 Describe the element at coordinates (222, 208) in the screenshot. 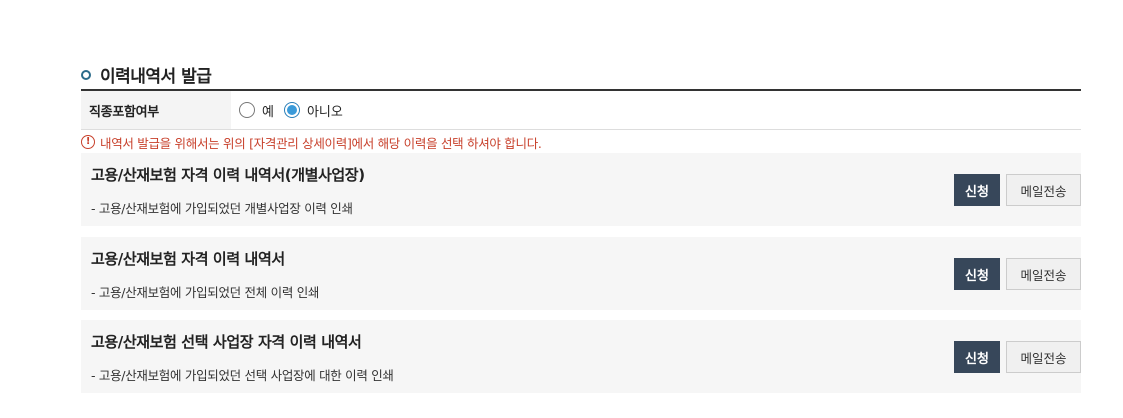

I see `card-description: - 고용/산재보험에 가입되었던 개별사업장 이력 인쇄` at that location.